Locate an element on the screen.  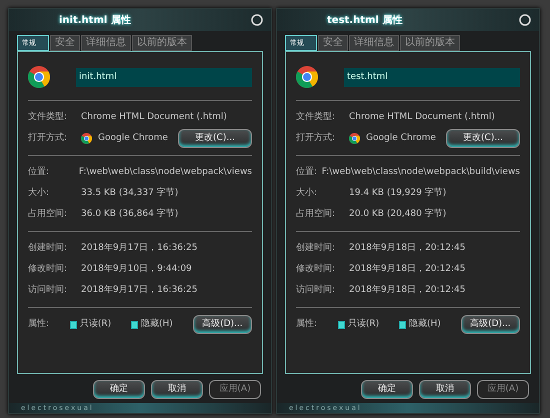
field-value: F:\web\web\class\node\webpack\views is located at coordinates (165, 172).